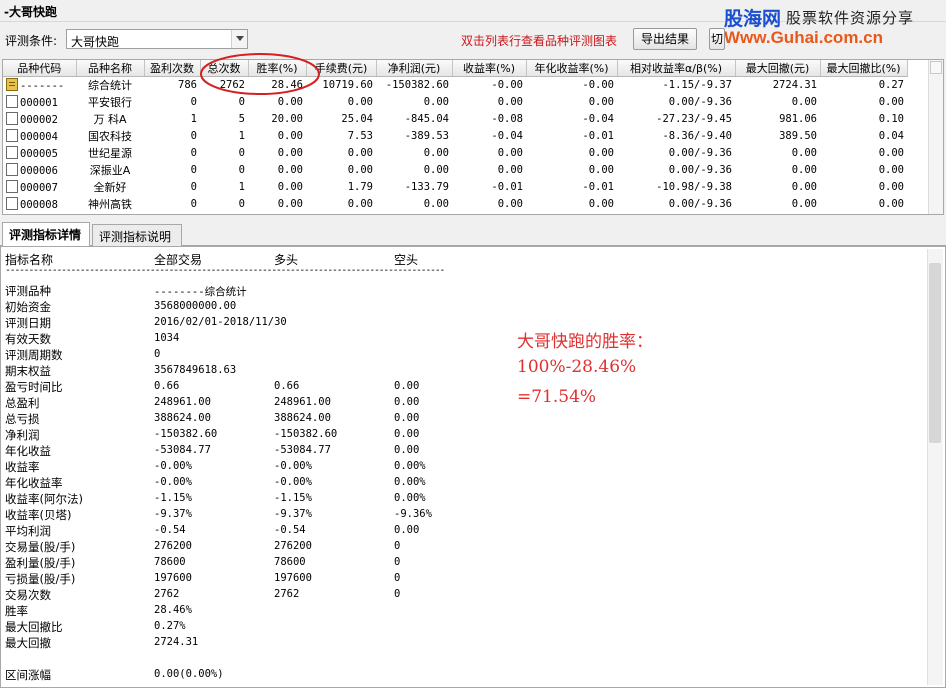 This screenshot has width=946, height=688. Describe the element at coordinates (241, 187) in the screenshot. I see `cell-total: 1` at that location.